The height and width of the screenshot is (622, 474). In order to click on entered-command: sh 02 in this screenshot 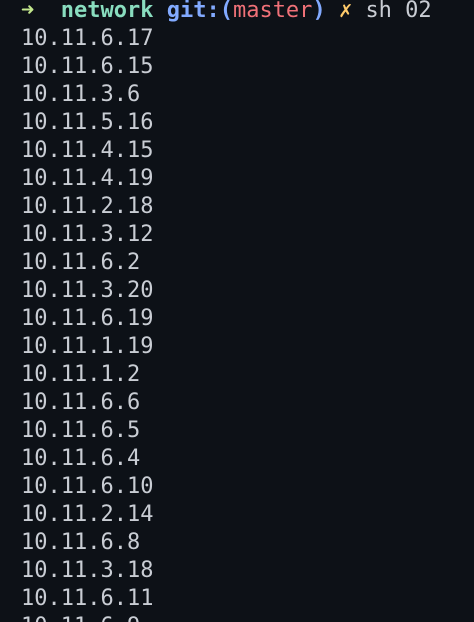, I will do `click(398, 11)`.